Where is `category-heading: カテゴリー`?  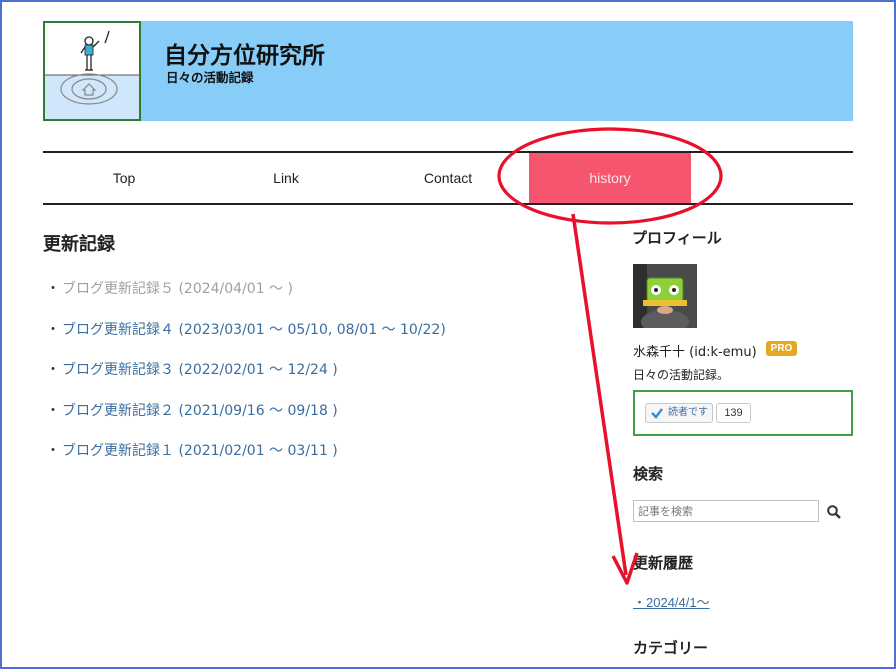
category-heading: カテゴリー is located at coordinates (671, 648).